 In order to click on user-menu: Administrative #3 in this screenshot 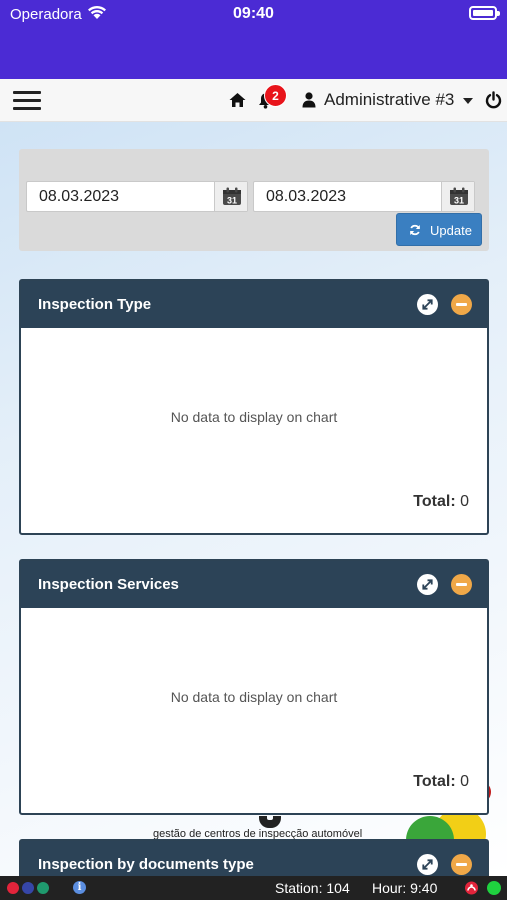, I will do `click(389, 100)`.